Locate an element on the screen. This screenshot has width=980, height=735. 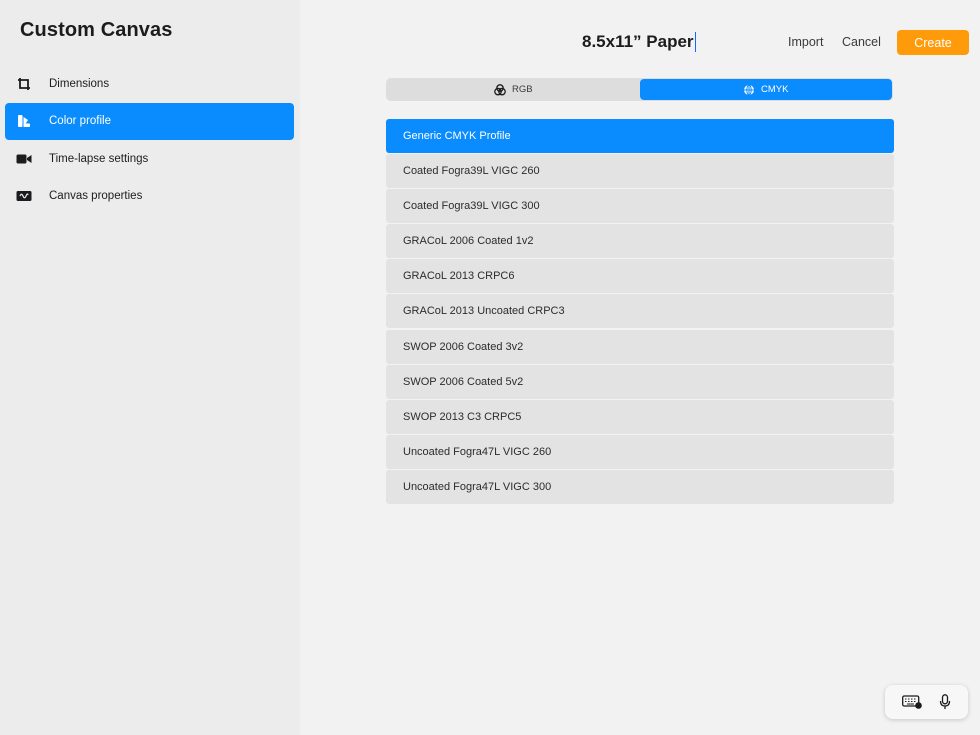
cmyk-globe-icon is located at coordinates (749, 90).